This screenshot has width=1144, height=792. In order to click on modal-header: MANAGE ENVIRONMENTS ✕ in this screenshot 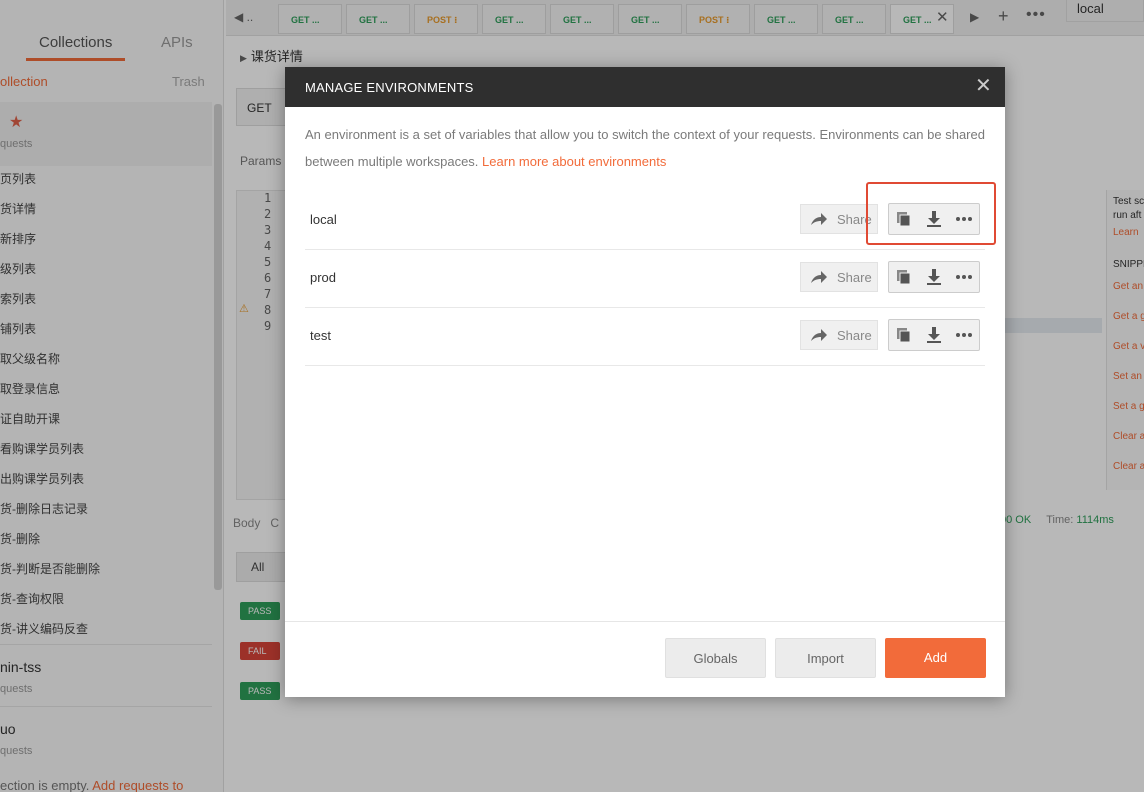, I will do `click(645, 87)`.